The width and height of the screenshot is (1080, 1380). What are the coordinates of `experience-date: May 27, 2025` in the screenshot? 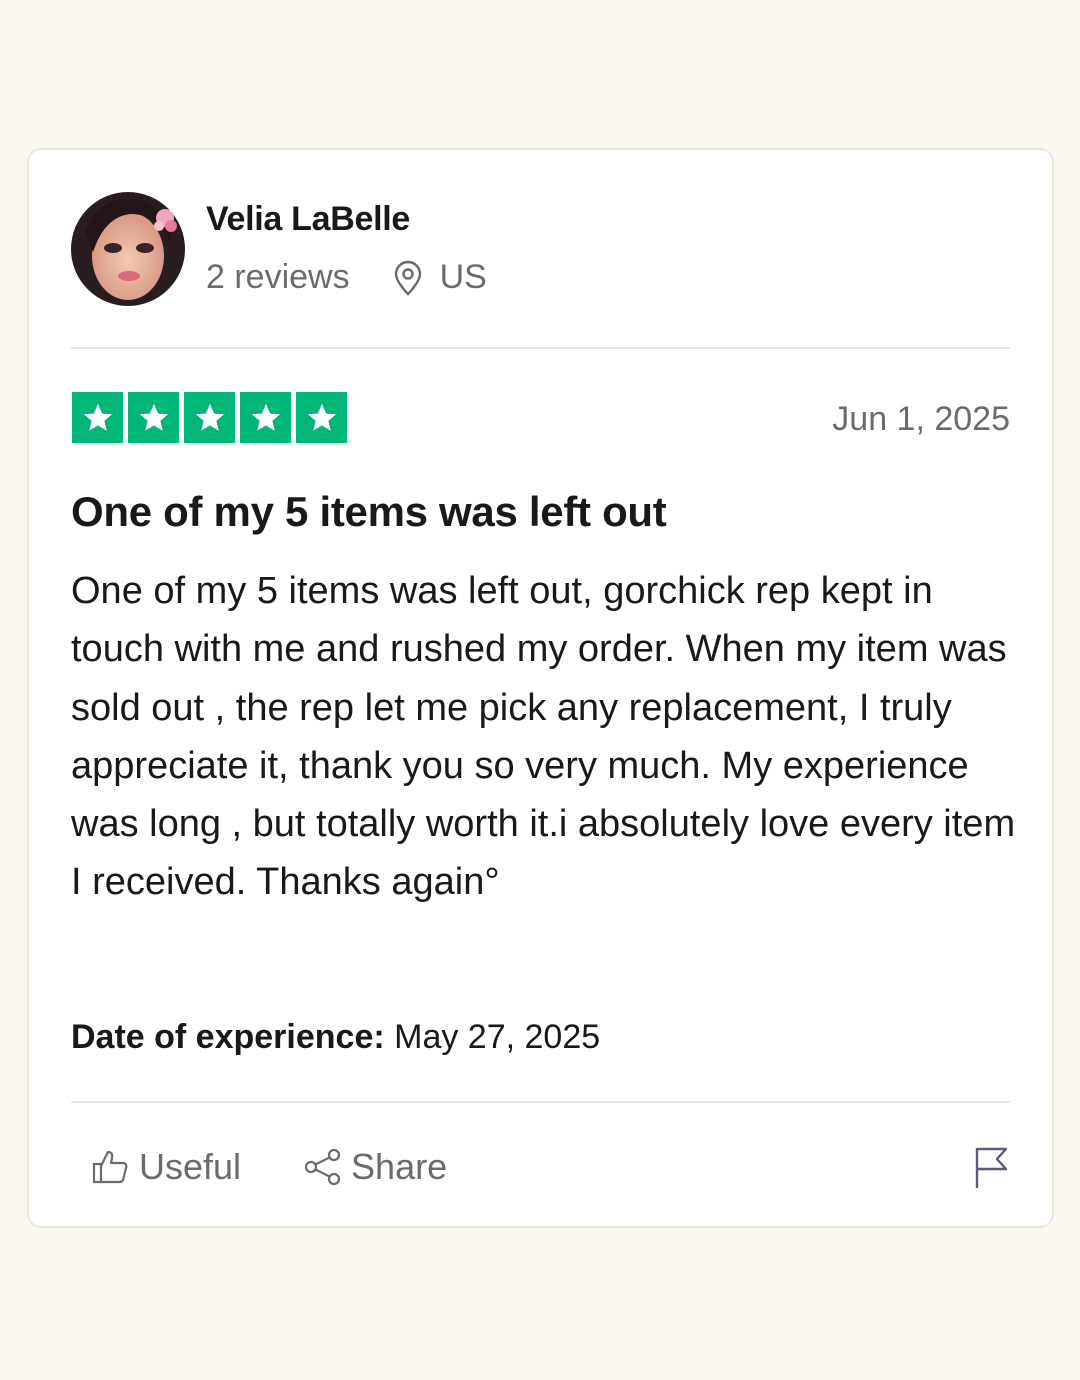 It's located at (497, 1037).